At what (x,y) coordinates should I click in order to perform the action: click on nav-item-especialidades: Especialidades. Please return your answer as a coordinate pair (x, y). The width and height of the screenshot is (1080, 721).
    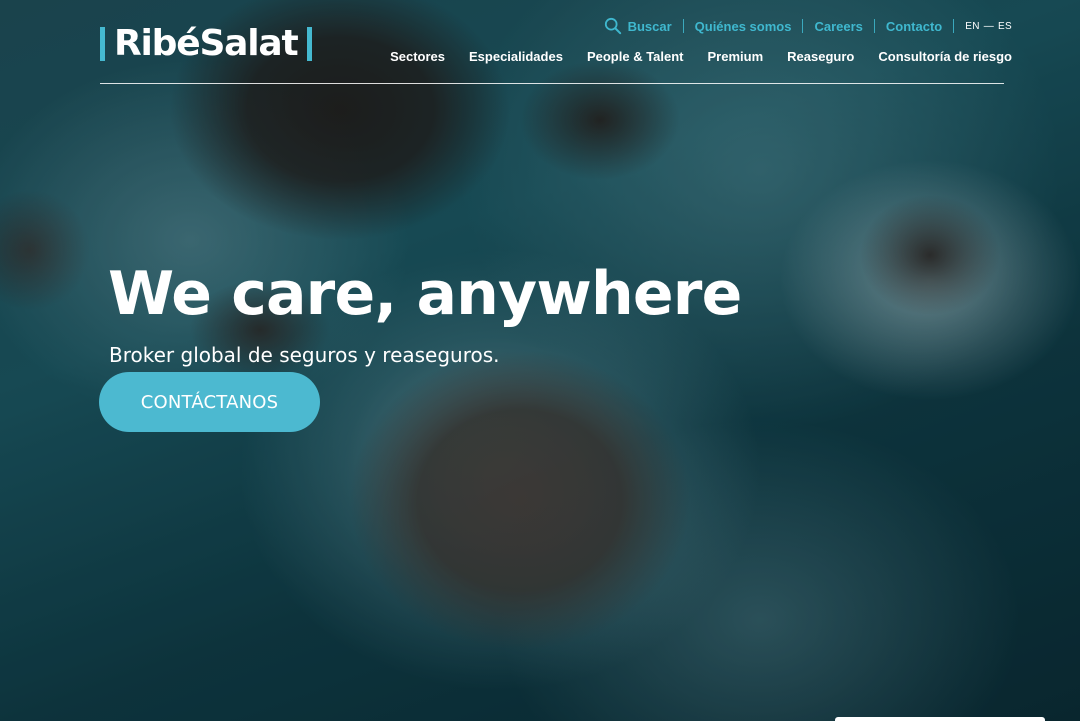
    Looking at the image, I should click on (516, 56).